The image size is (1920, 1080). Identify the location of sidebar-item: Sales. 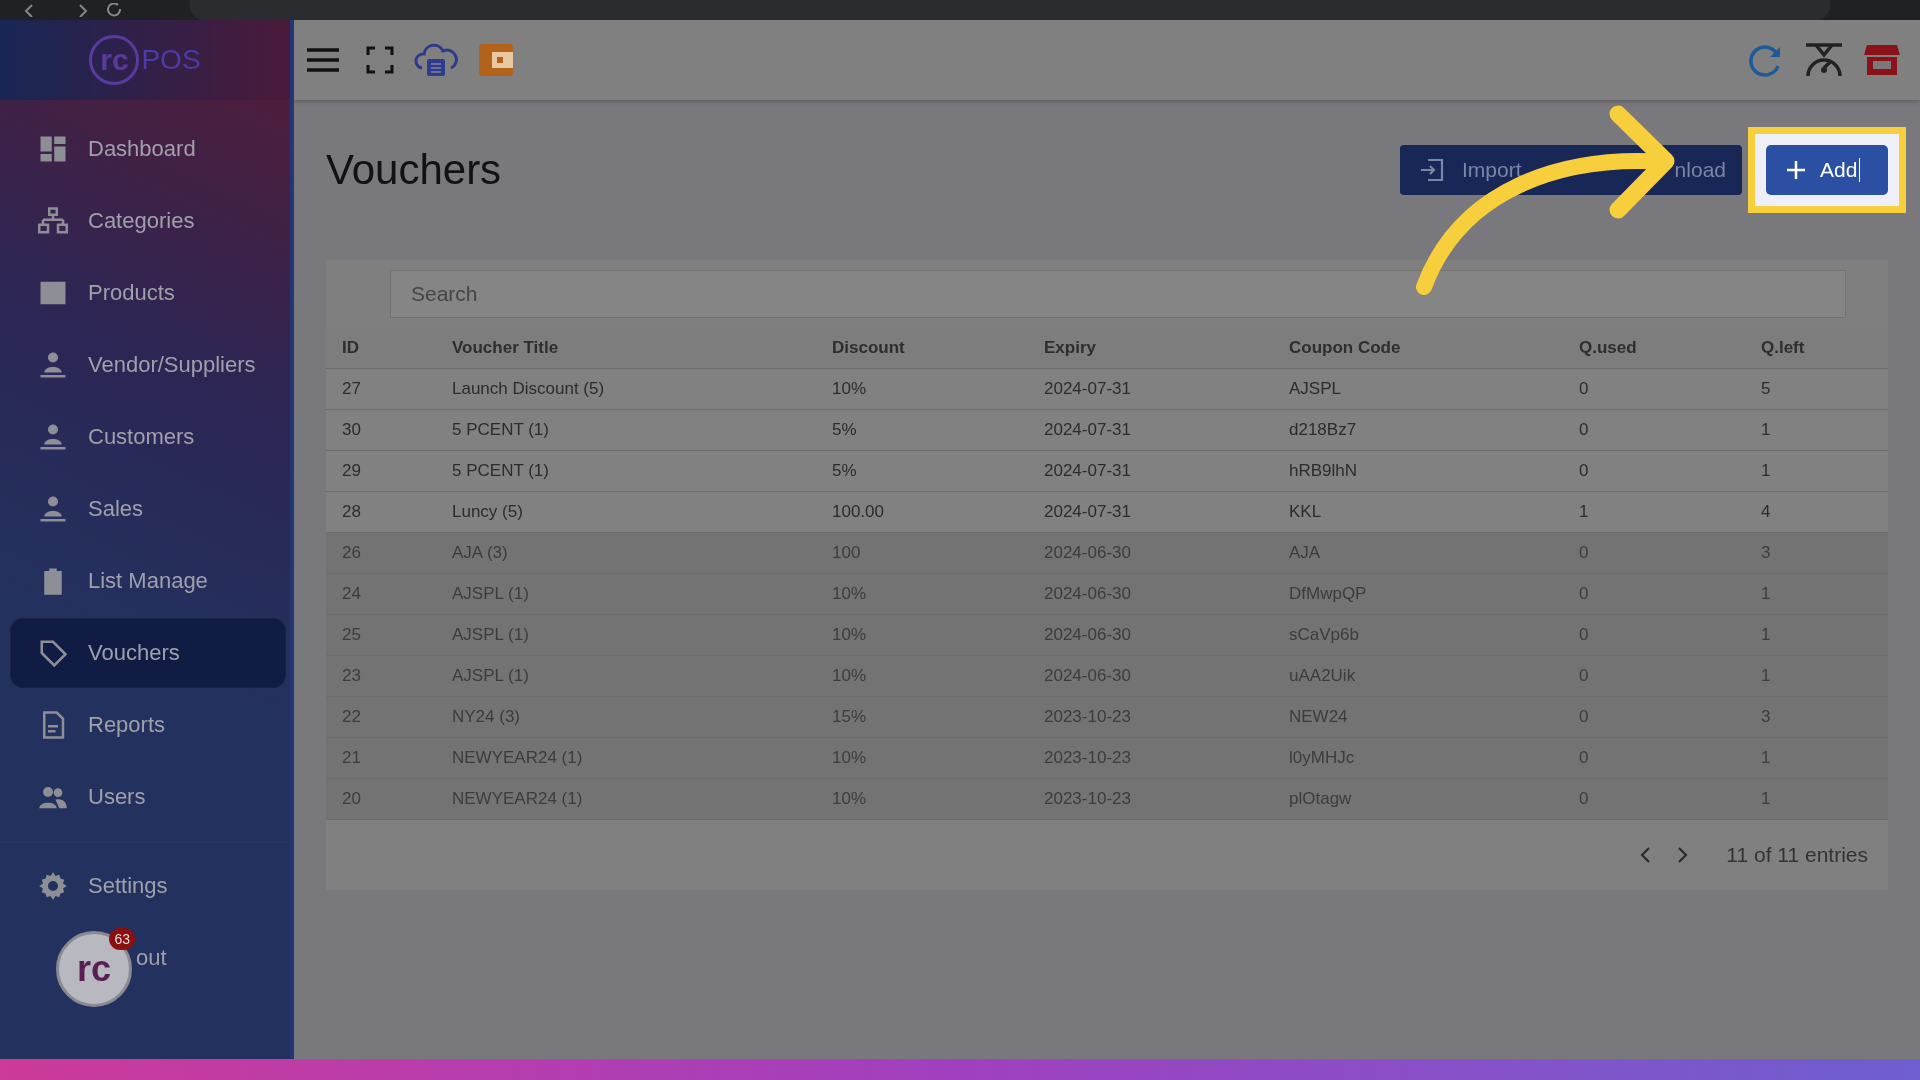
(148, 509).